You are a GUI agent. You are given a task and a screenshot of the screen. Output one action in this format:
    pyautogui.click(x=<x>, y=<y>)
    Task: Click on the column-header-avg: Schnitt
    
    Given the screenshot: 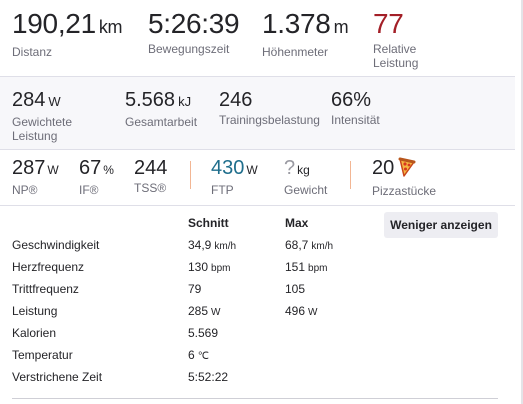 What is the action you would take?
    pyautogui.click(x=208, y=223)
    